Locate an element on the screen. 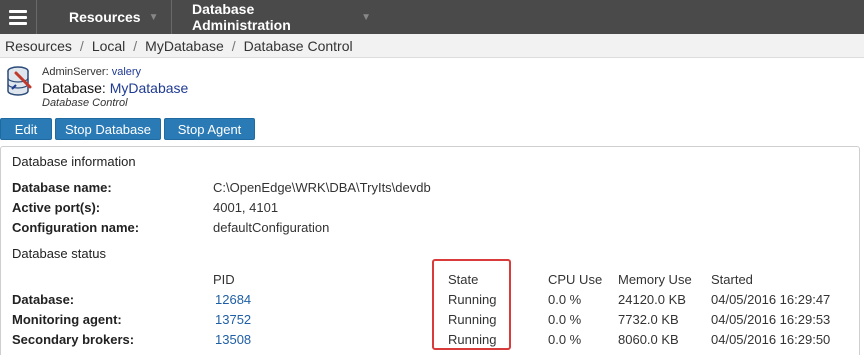 The width and height of the screenshot is (864, 355). nav-resources: Resources ▼ is located at coordinates (103, 17).